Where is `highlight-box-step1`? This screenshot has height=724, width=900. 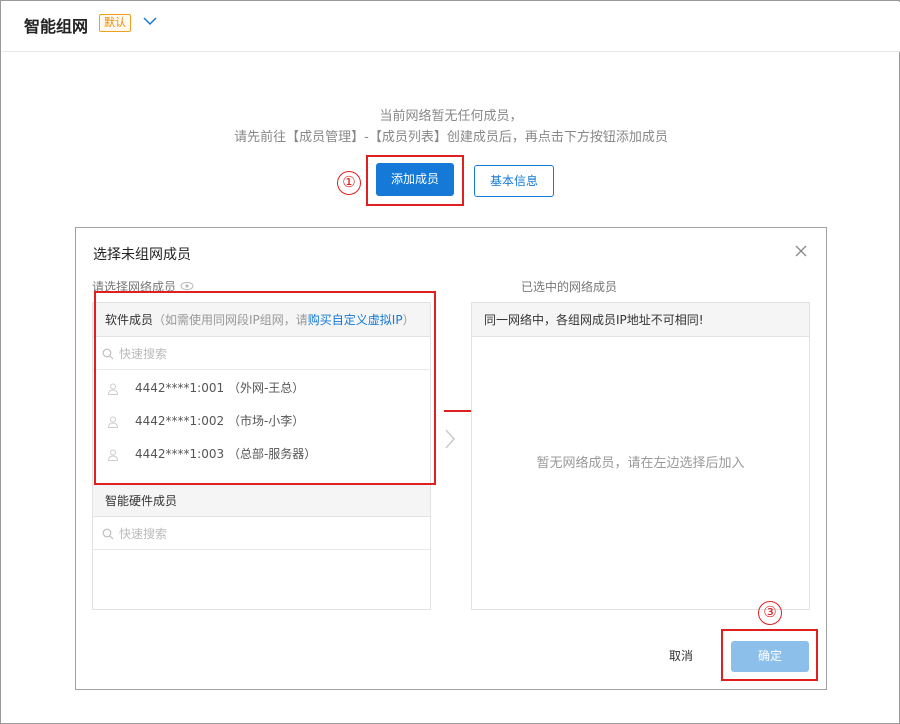 highlight-box-step1 is located at coordinates (415, 180).